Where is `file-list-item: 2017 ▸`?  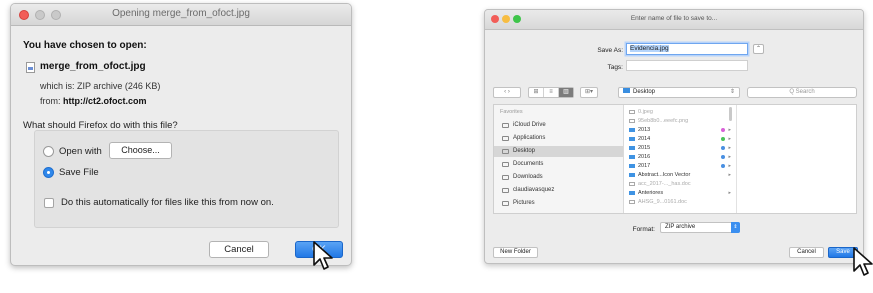 file-list-item: 2017 ▸ is located at coordinates (680, 166).